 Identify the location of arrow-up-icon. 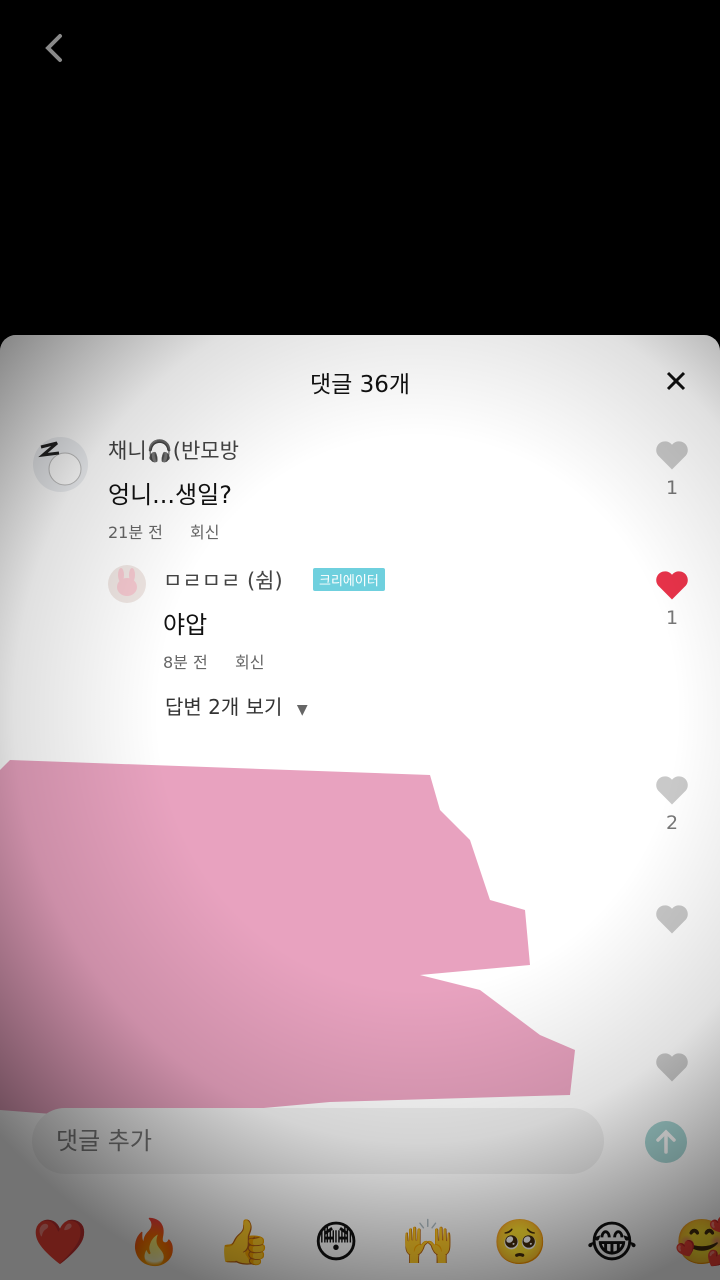
(666, 1141).